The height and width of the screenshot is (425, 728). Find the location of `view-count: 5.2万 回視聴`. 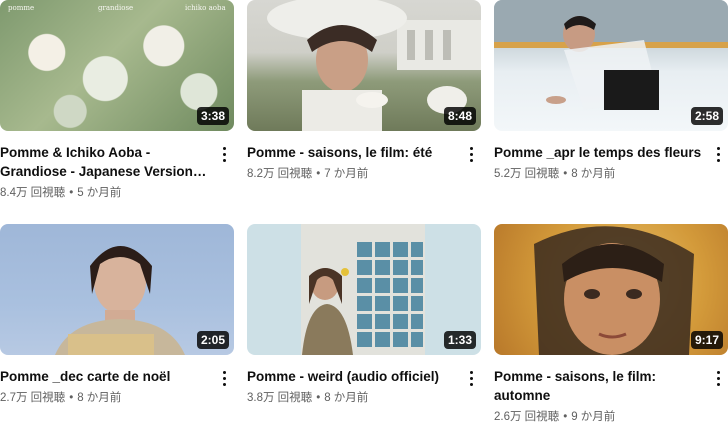

view-count: 5.2万 回視聴 is located at coordinates (527, 174).